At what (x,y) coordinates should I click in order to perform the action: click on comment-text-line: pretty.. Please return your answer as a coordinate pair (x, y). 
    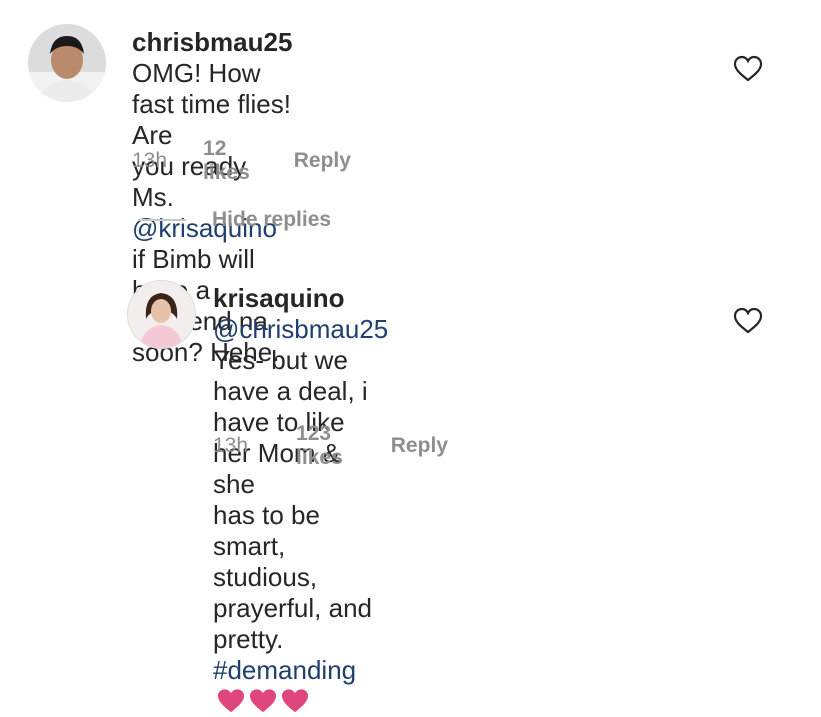
    Looking at the image, I should click on (248, 639).